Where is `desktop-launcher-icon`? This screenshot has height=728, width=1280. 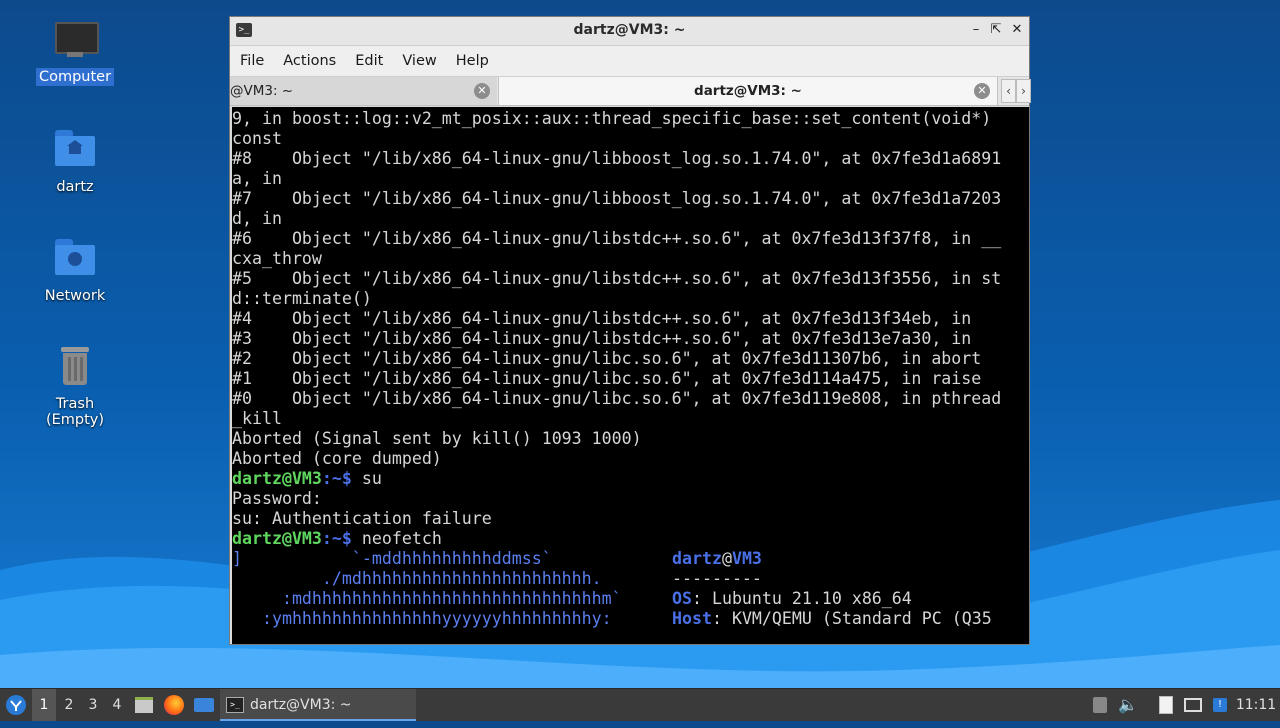
desktop-launcher-icon is located at coordinates (204, 705).